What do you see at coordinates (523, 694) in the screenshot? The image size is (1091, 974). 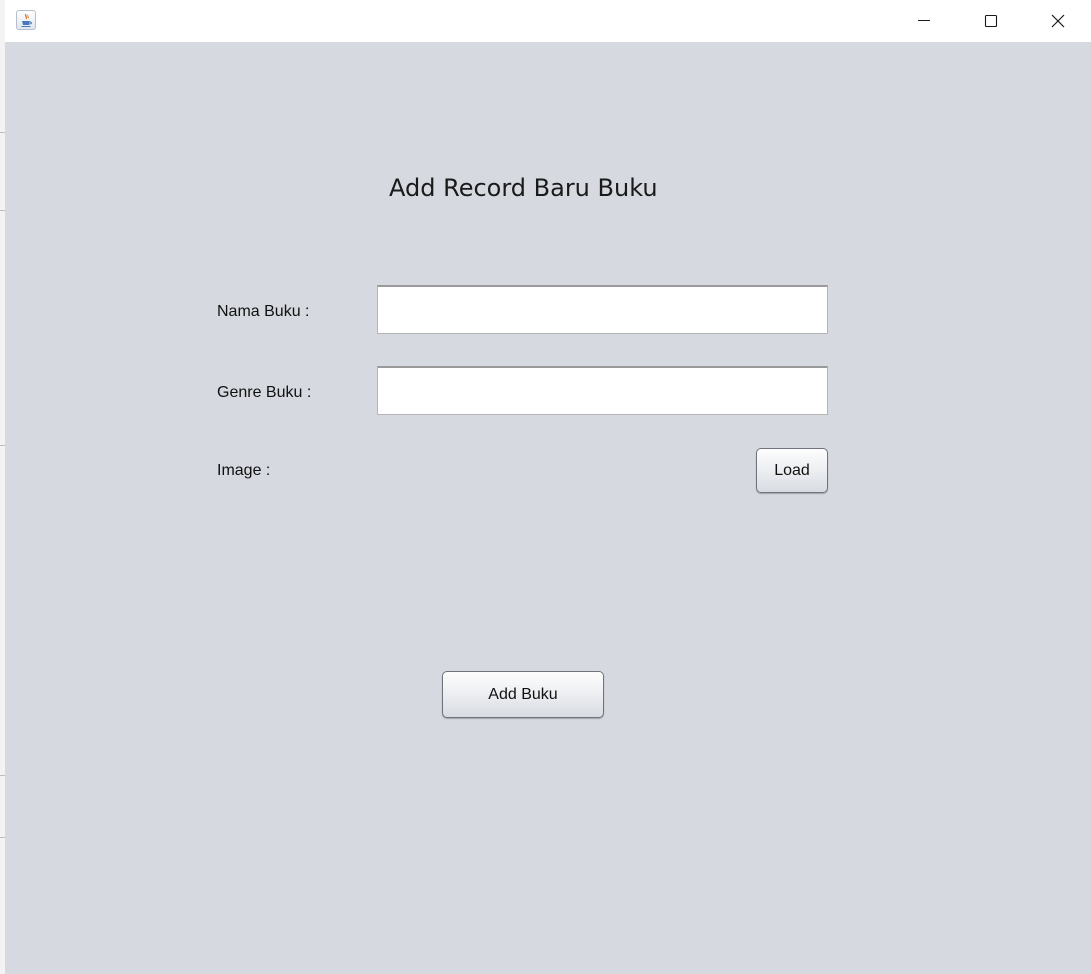 I see `add-buku-button: Add Buku` at bounding box center [523, 694].